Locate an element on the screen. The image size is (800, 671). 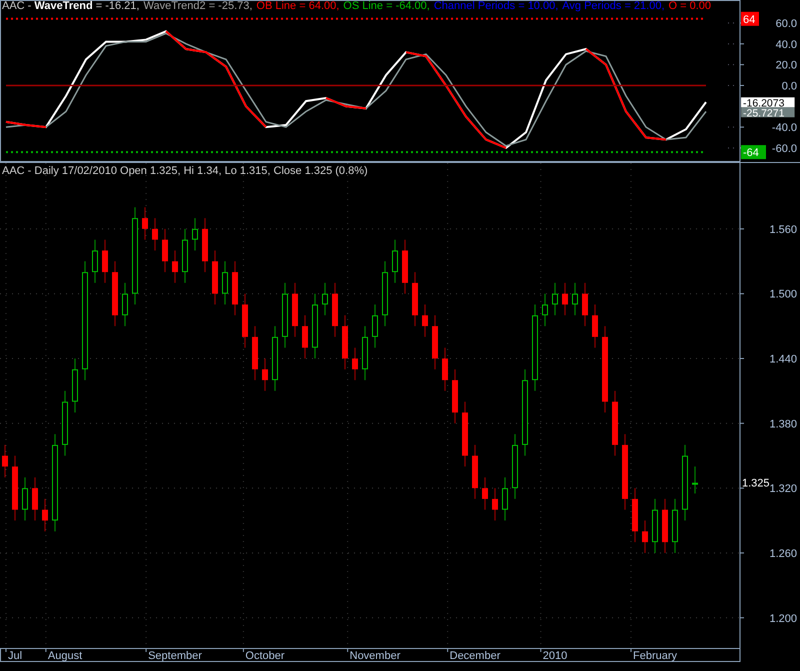
axis-label: 1.440 is located at coordinates (783, 360).